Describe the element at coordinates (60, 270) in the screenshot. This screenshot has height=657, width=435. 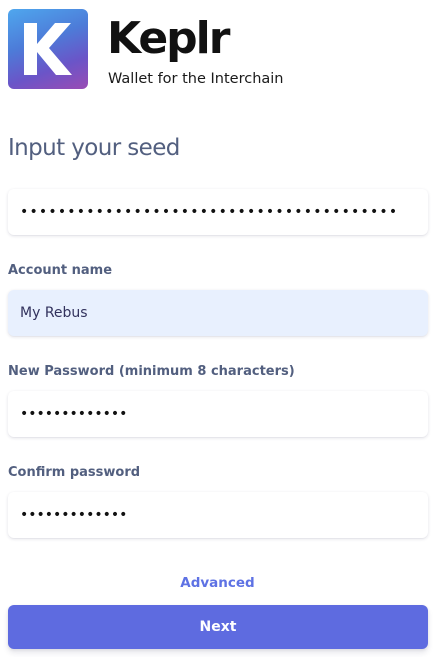
I see `account-name-label: Account name` at that location.